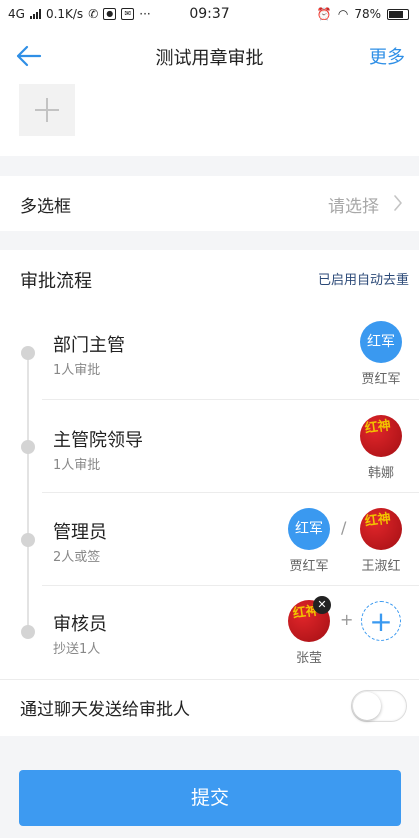 The height and width of the screenshot is (838, 419). I want to click on navigation-bar: 测试用章审批 更多, so click(209, 56).